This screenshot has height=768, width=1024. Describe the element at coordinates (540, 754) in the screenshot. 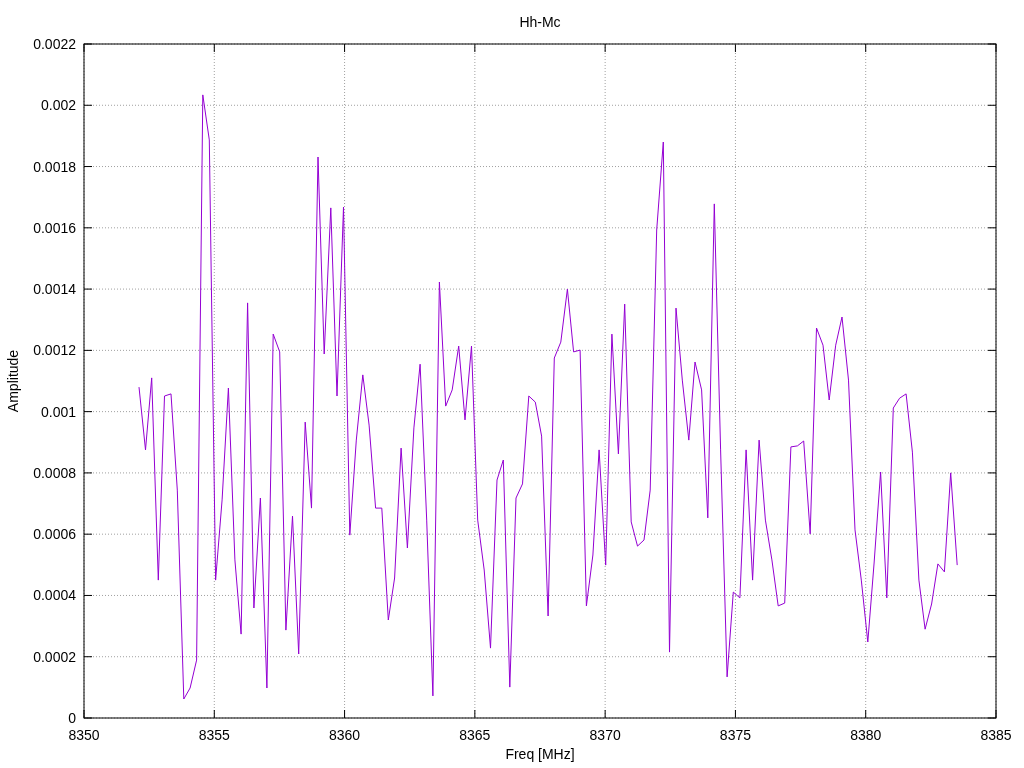

I see `x-axis-label: Freq [MHz]` at that location.